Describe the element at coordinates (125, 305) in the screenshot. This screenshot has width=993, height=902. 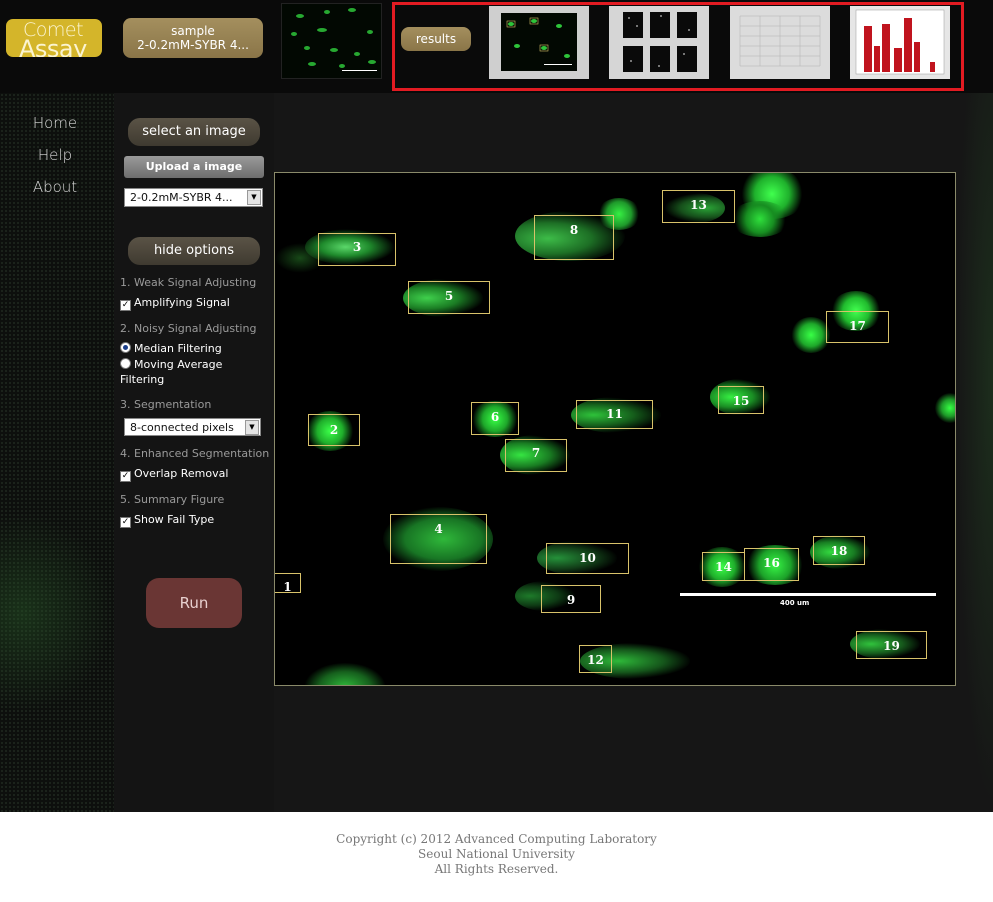
I see `amplifying-signal-checkbox: ✓` at that location.